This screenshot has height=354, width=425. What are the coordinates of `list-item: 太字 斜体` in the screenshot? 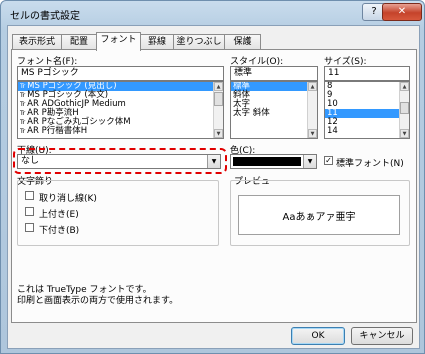 It's located at (274, 113).